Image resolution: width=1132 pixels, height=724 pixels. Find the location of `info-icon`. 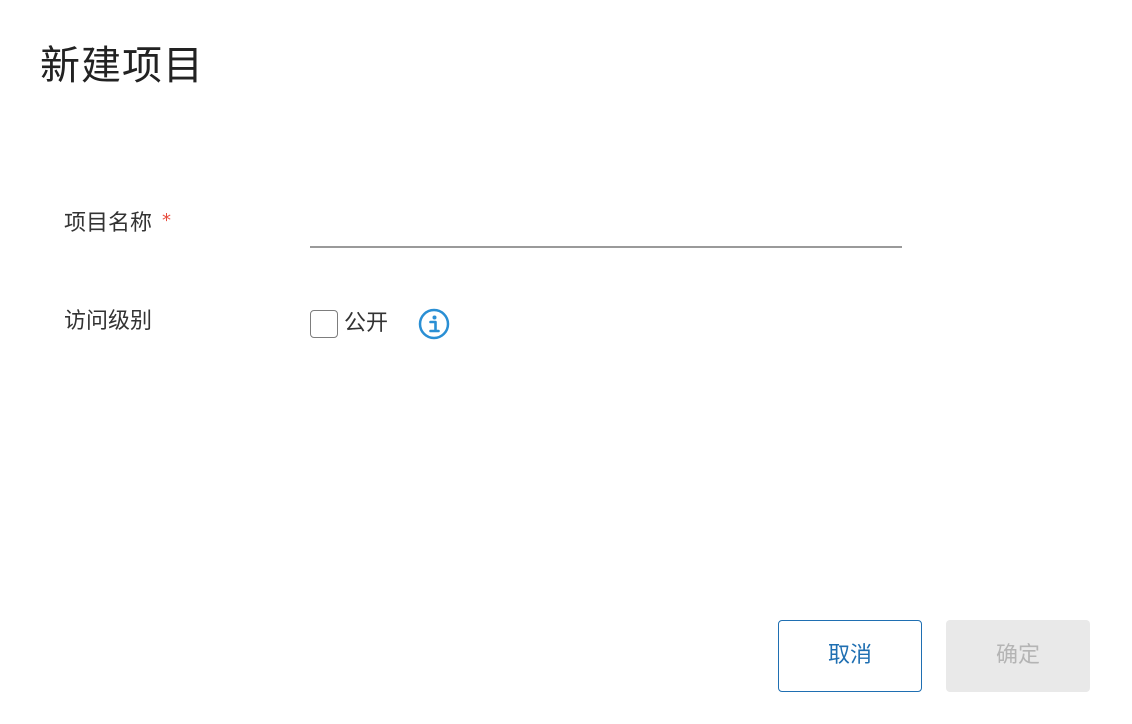

info-icon is located at coordinates (434, 324).